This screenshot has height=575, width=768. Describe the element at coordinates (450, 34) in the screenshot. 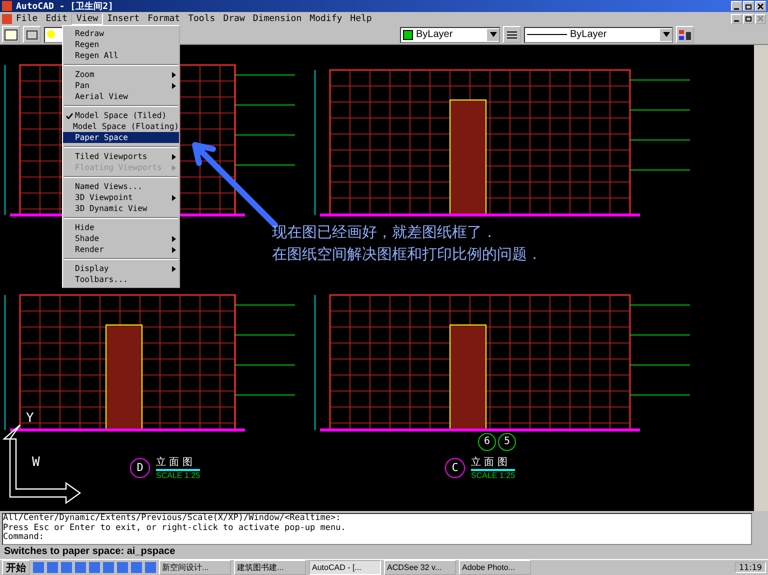

I see `color-dropdown: ByLayer` at that location.